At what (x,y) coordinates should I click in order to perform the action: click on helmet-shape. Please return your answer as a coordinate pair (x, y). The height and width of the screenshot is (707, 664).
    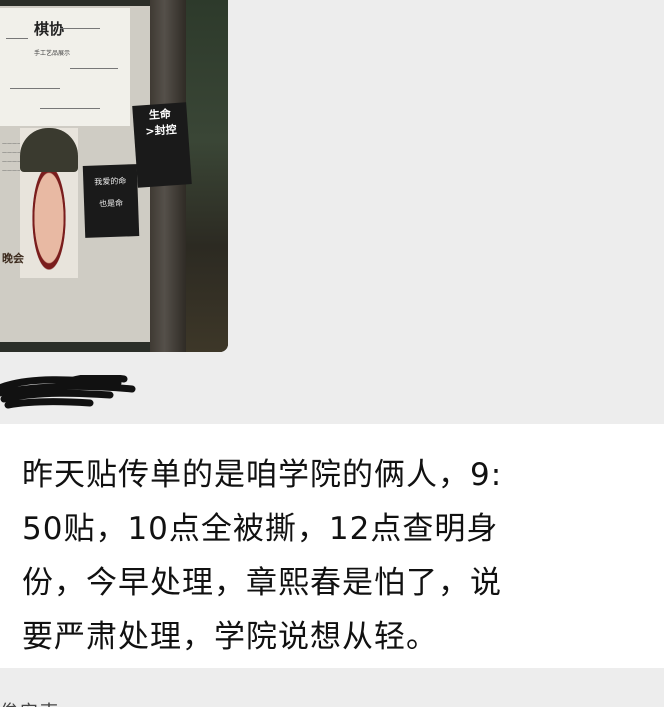
    Looking at the image, I should click on (49, 150).